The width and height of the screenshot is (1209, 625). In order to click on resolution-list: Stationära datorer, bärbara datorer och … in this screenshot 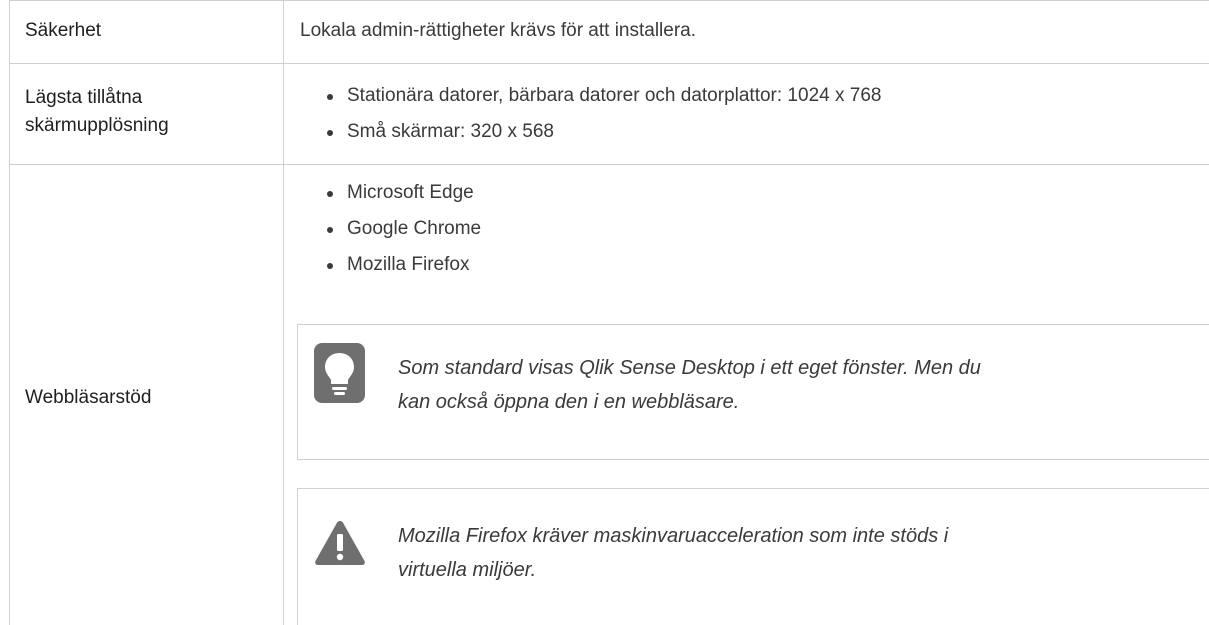, I will do `click(604, 114)`.